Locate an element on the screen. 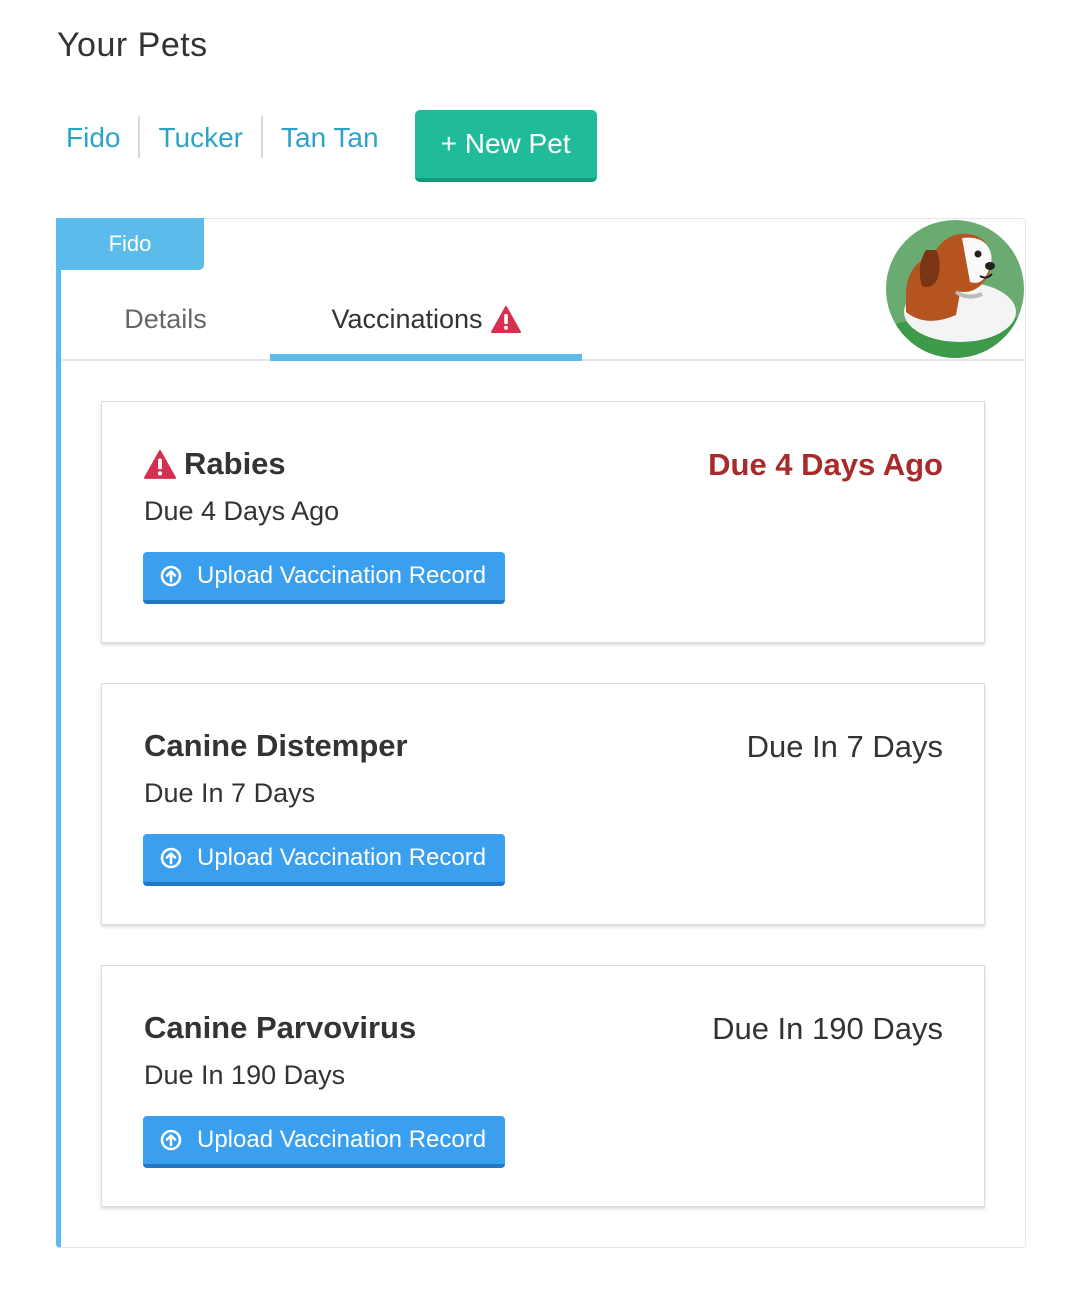 The width and height of the screenshot is (1068, 1303). pet-link-tan-tan: Tan Tan is located at coordinates (330, 138).